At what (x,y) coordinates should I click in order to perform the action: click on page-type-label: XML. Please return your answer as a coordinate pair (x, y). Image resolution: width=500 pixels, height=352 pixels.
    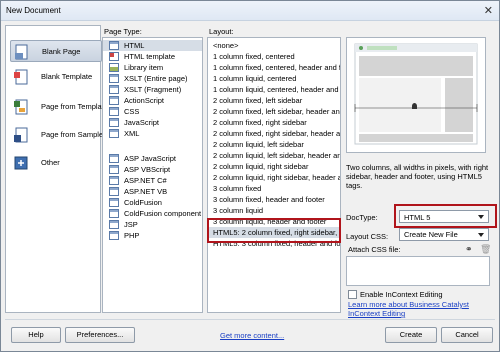
    Looking at the image, I should click on (132, 133).